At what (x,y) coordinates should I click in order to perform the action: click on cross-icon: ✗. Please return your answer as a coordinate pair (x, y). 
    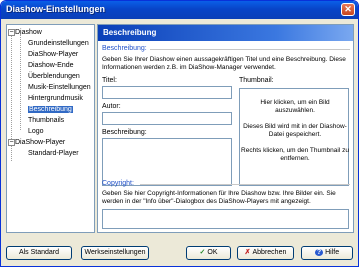
    Looking at the image, I should click on (247, 252).